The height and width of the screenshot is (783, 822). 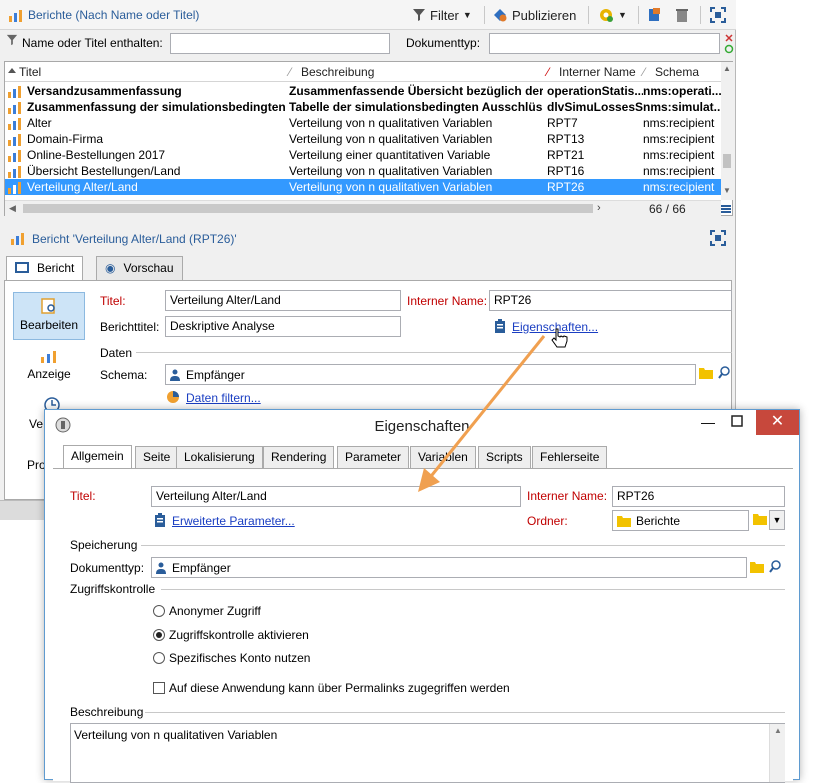 I want to click on clipboard-icon, so click(x=160, y=521).